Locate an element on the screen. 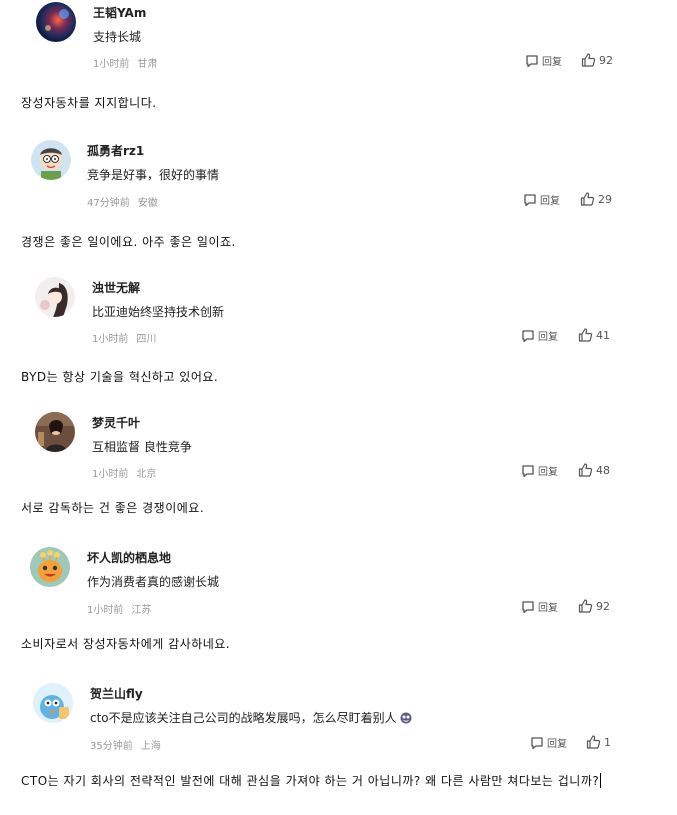  comment-location: 北京 is located at coordinates (146, 474).